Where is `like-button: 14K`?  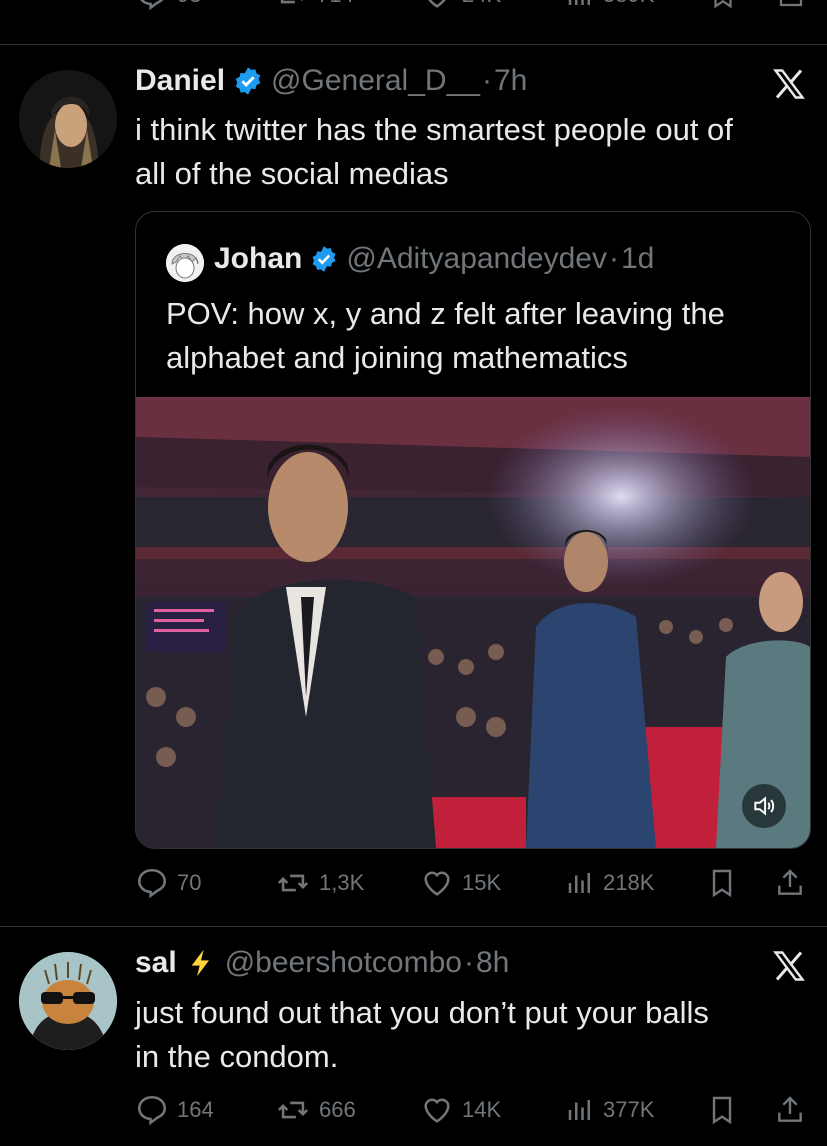
like-button: 14K is located at coordinates (460, 1110).